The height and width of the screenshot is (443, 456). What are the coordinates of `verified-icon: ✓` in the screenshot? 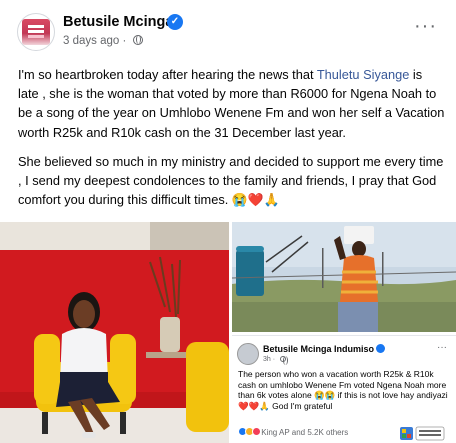 It's located at (175, 22).